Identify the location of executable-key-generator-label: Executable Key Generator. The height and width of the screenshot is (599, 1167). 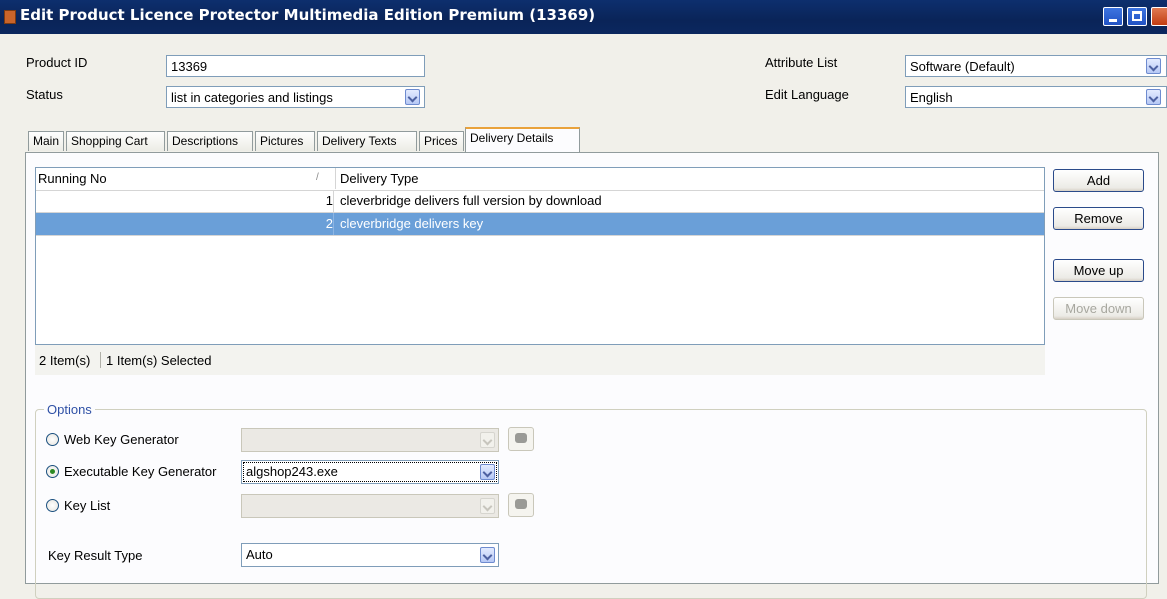
(140, 471).